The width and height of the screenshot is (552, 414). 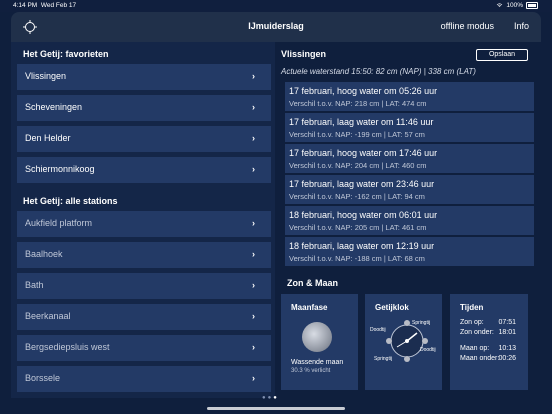 I want to click on nav-bar: IJmuiderslag offline modus Info, so click(x=276, y=27).